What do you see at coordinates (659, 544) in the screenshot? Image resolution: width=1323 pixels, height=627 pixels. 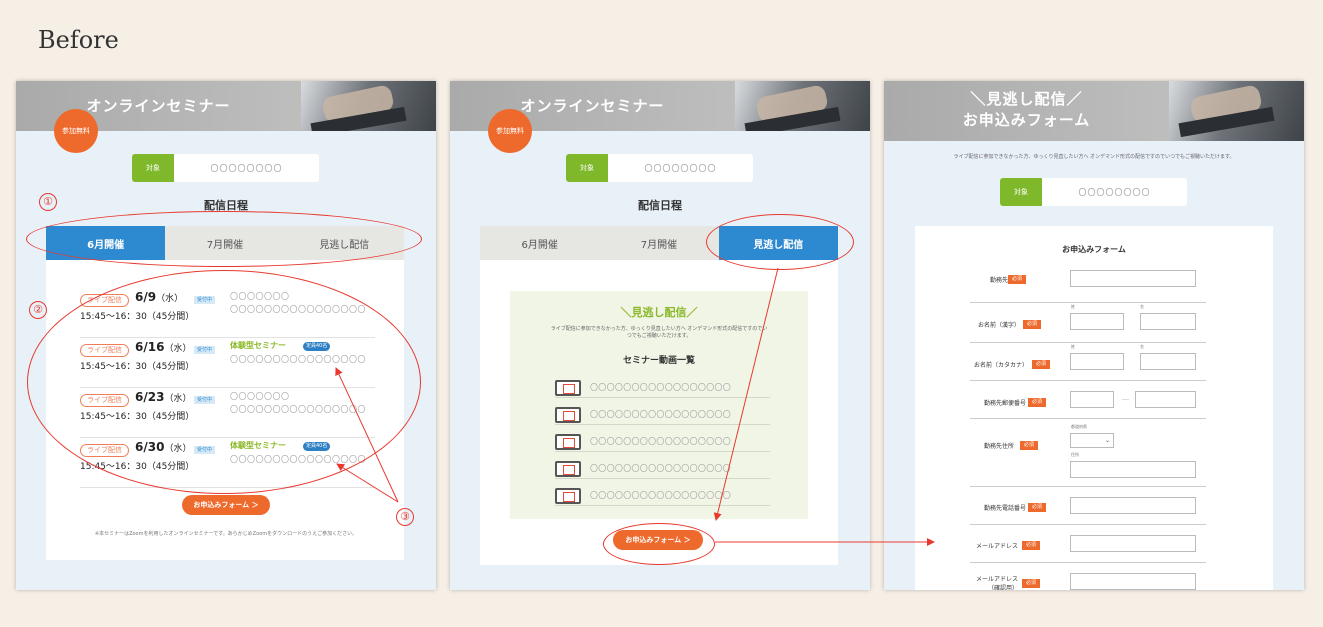 I see `annotation-ellipse-apply` at bounding box center [659, 544].